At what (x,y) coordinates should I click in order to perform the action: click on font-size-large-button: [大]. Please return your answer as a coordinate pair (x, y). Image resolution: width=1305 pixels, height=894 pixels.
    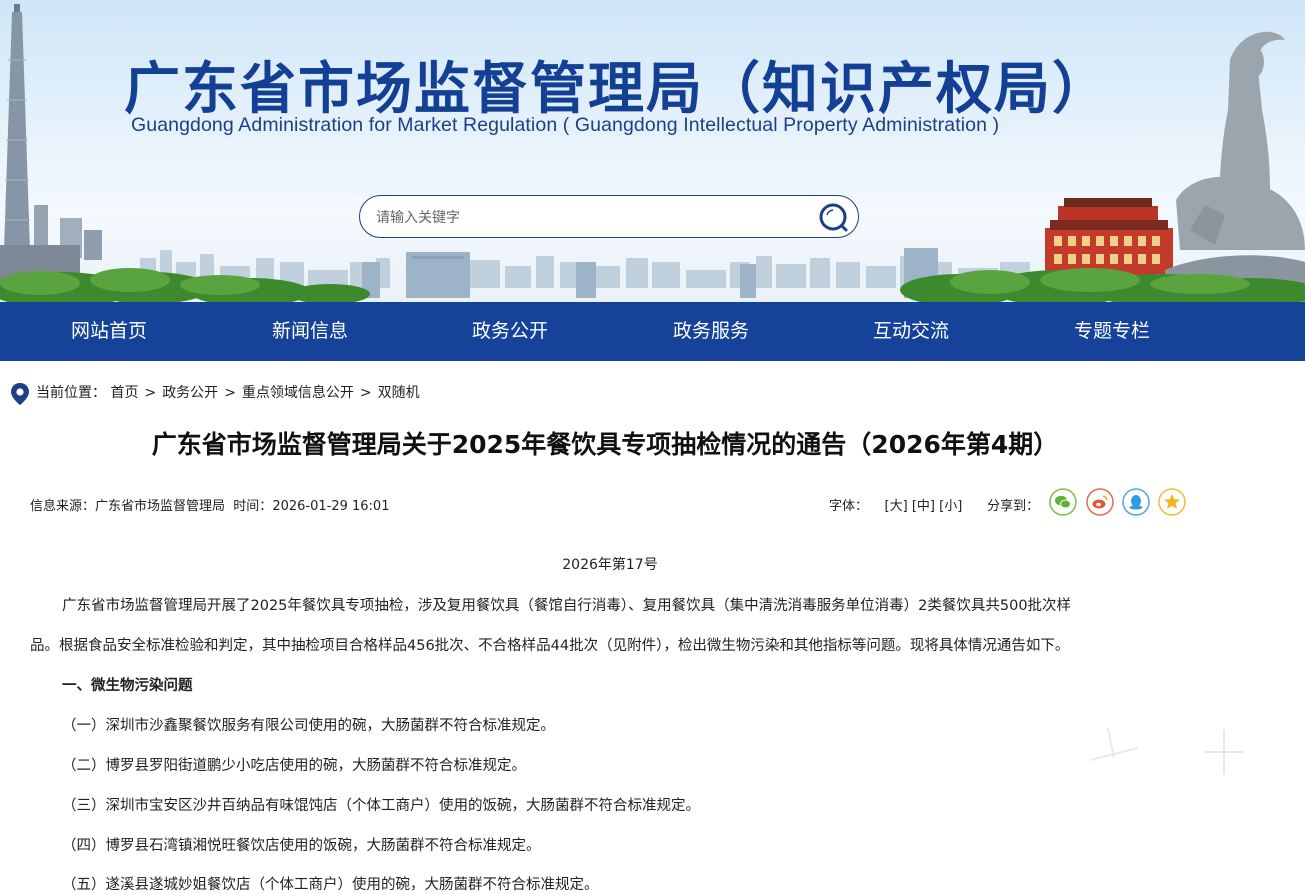
    Looking at the image, I should click on (896, 506).